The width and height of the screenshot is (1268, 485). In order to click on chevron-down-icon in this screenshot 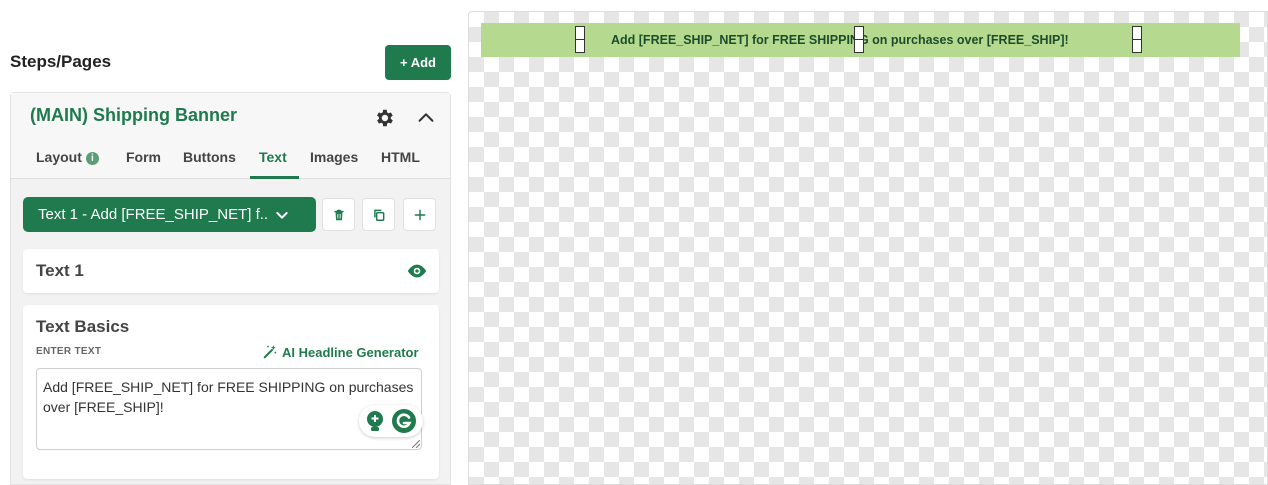, I will do `click(282, 215)`.